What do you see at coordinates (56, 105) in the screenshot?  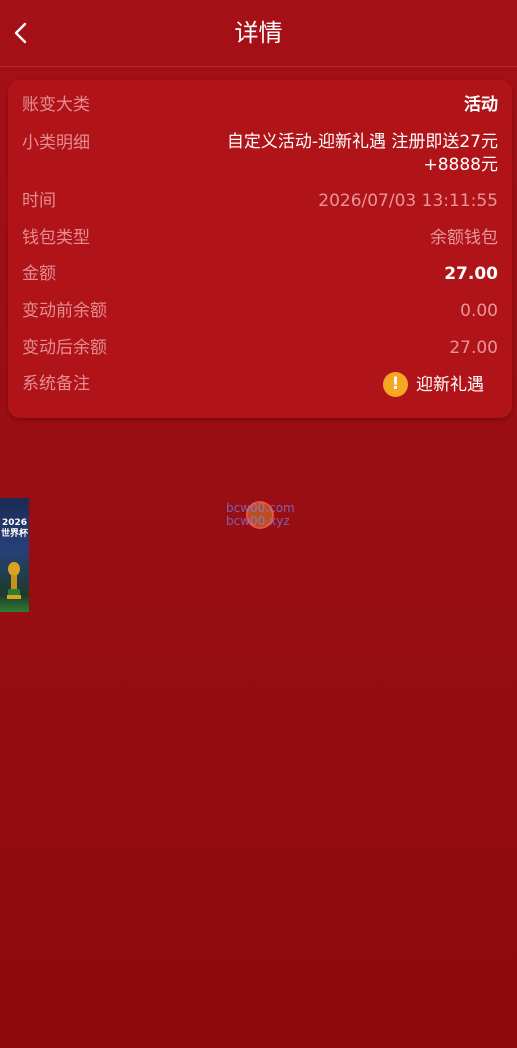 I see `category-label: 账变大类` at bounding box center [56, 105].